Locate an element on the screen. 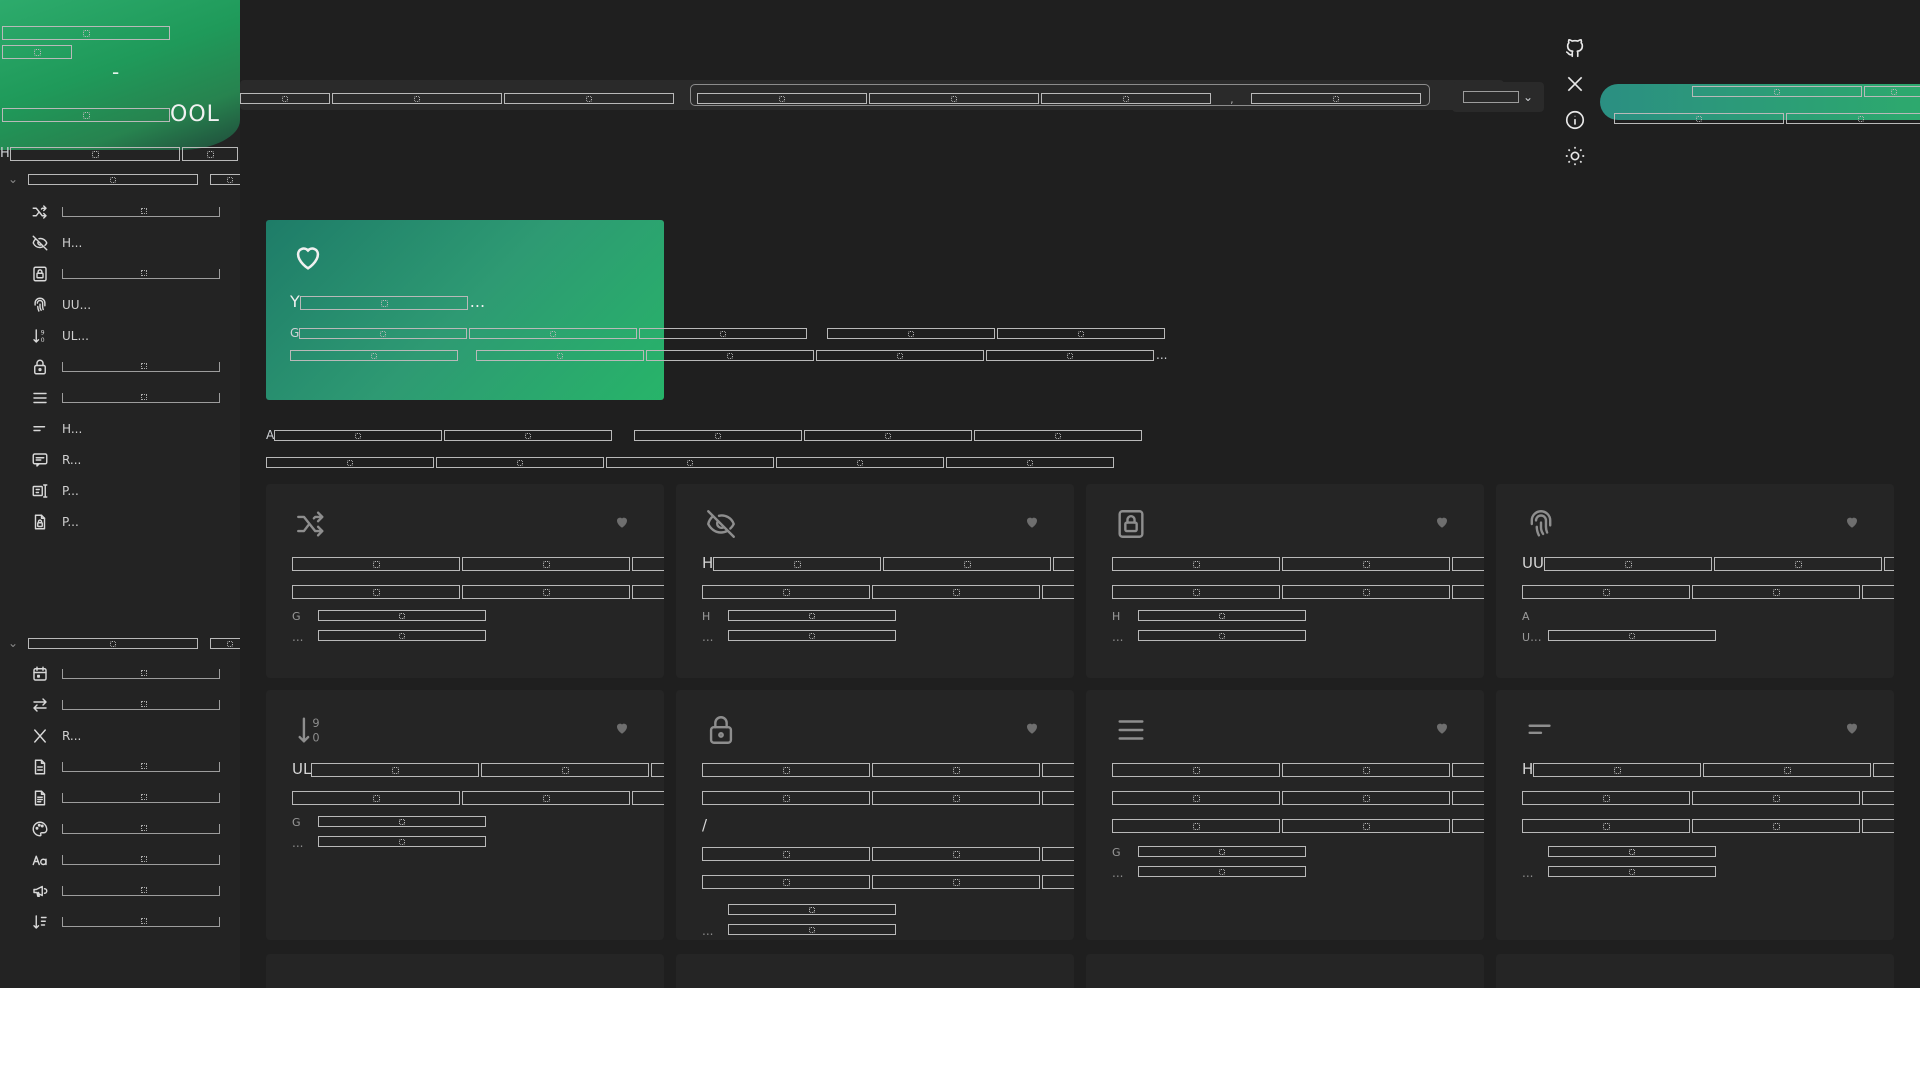 The height and width of the screenshot is (1080, 1920). card-desc: A is located at coordinates (1526, 616).